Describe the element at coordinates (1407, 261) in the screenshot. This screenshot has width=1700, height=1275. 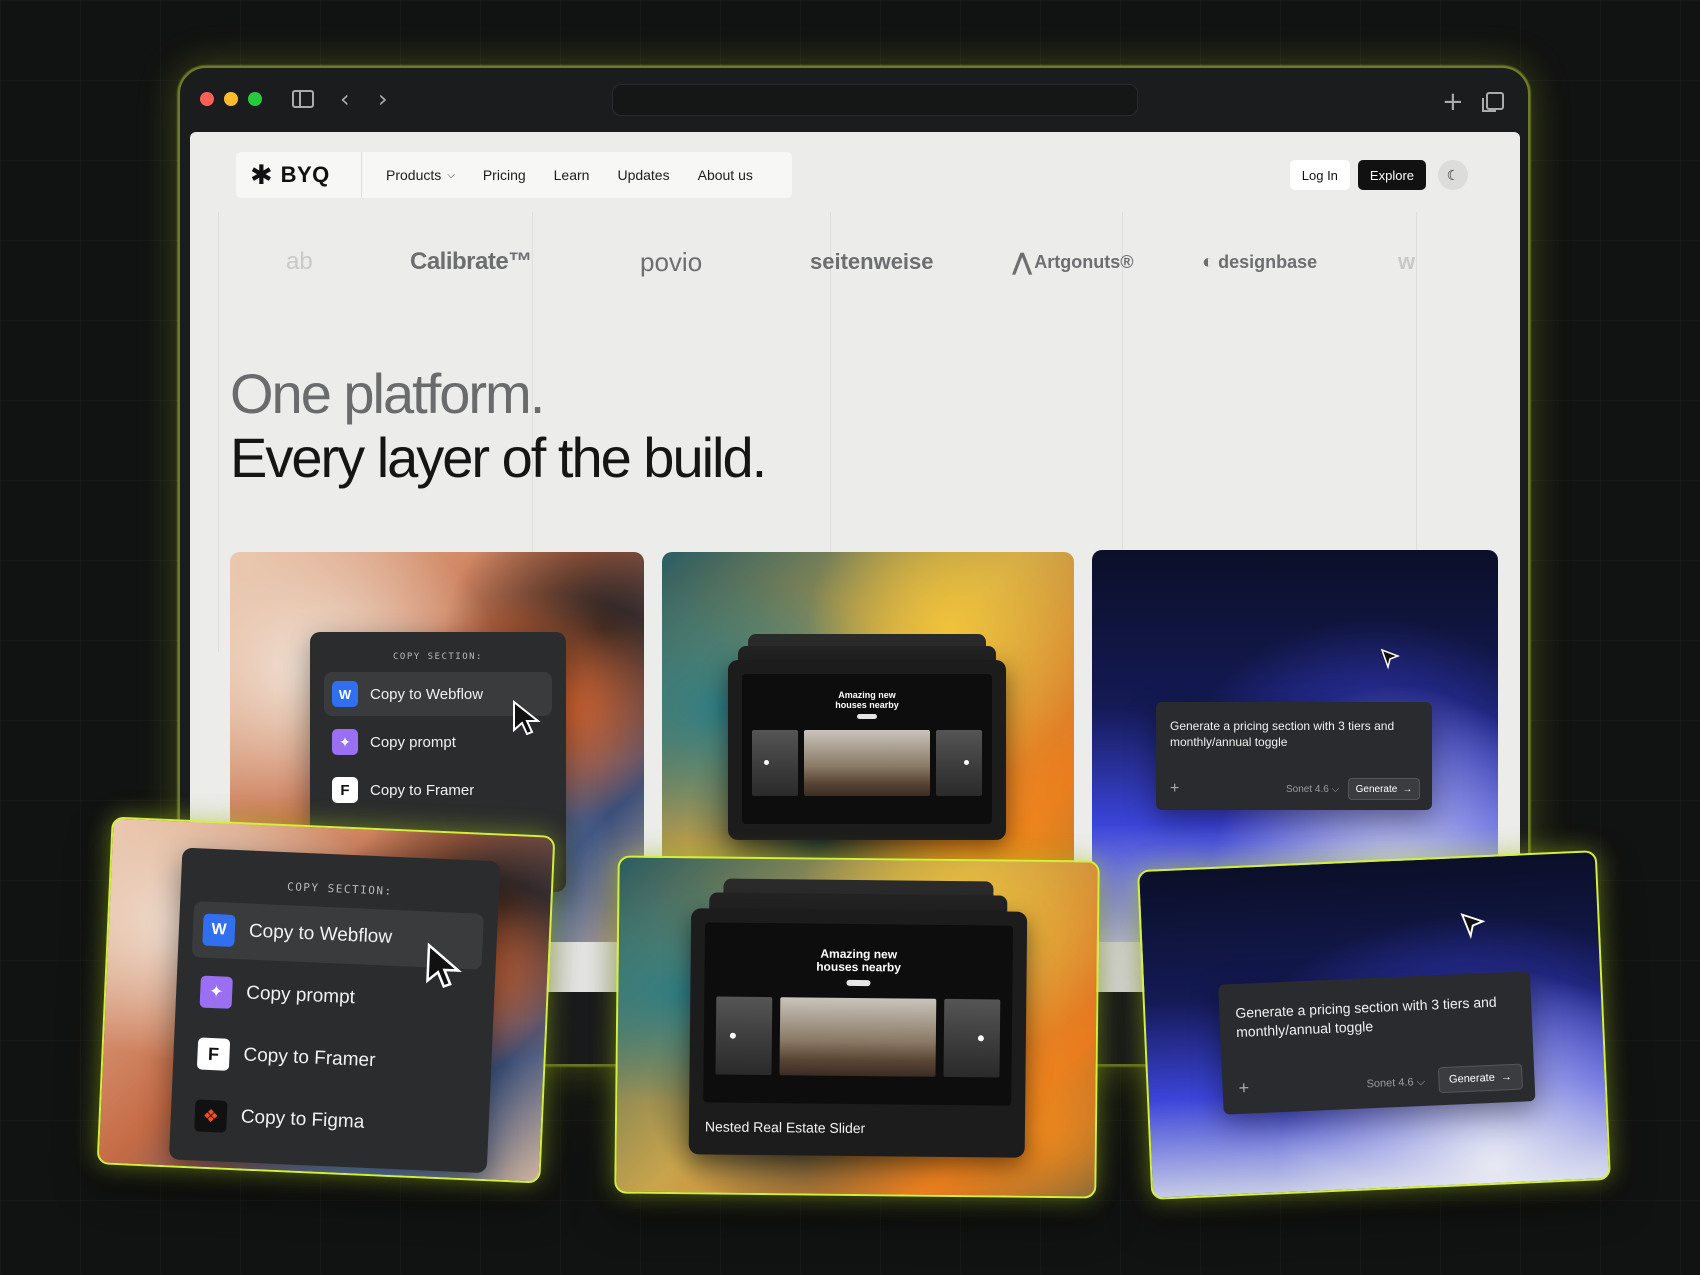
I see `brand-logo: w` at that location.